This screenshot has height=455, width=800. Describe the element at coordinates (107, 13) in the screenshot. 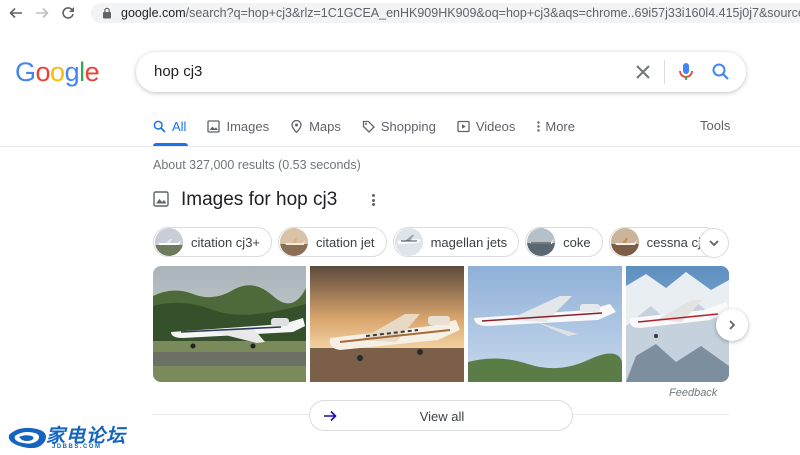

I see `lock-icon` at that location.